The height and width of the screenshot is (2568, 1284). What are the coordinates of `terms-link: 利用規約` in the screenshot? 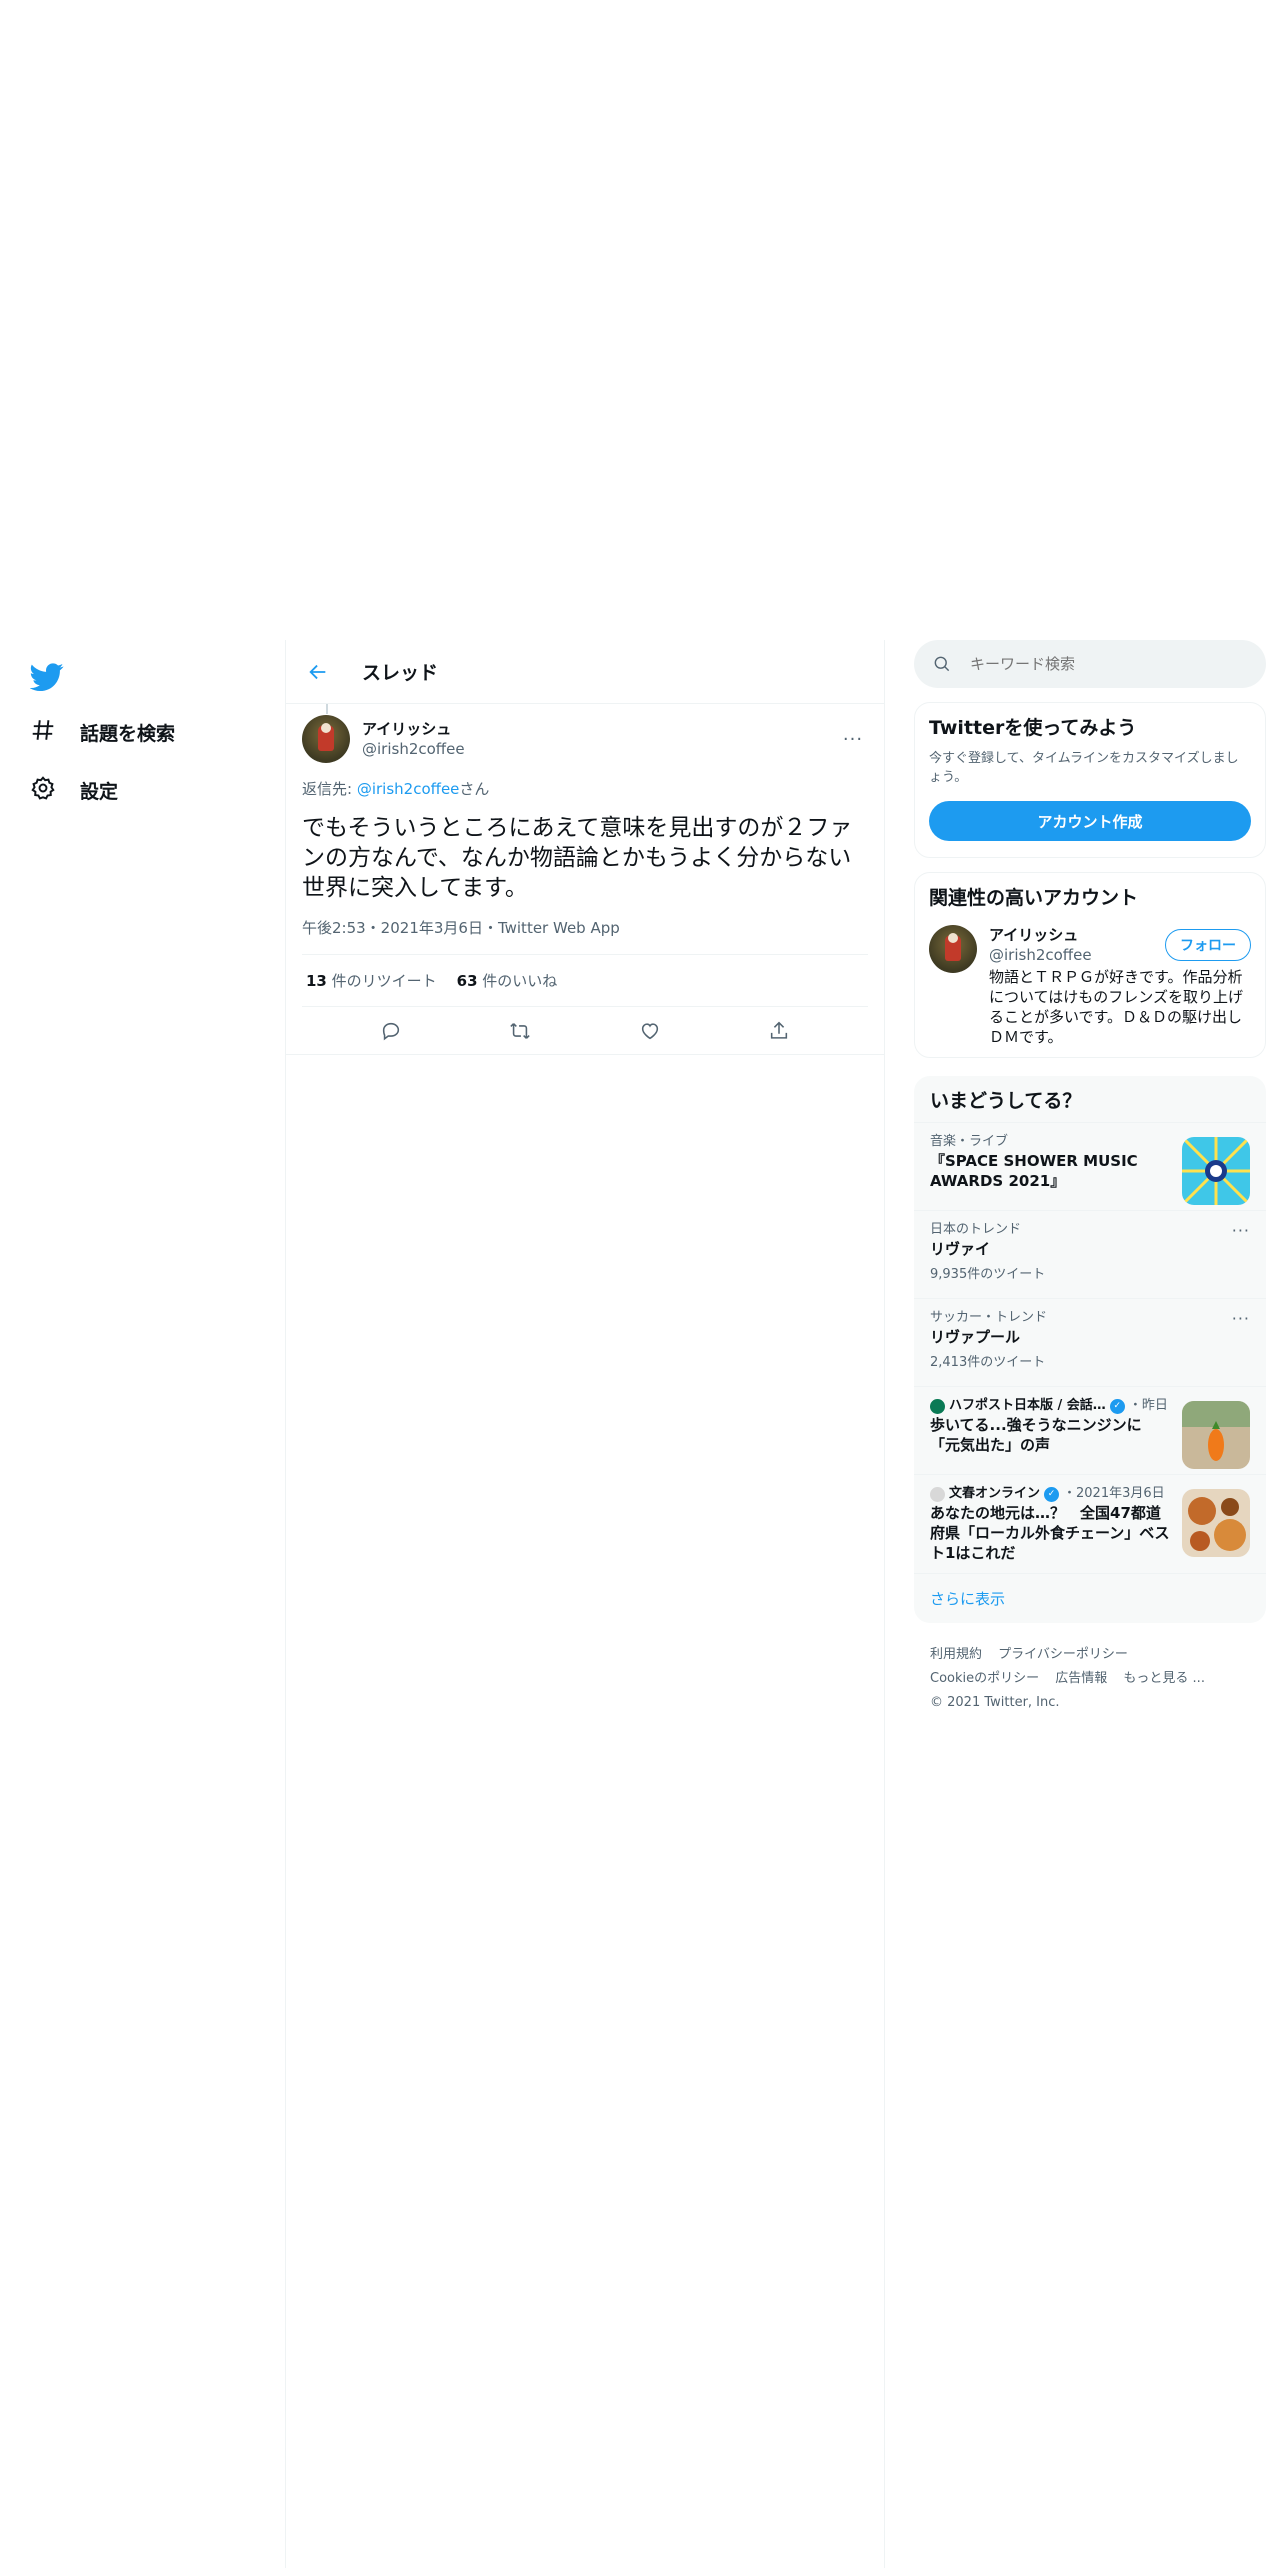 It's located at (956, 1654).